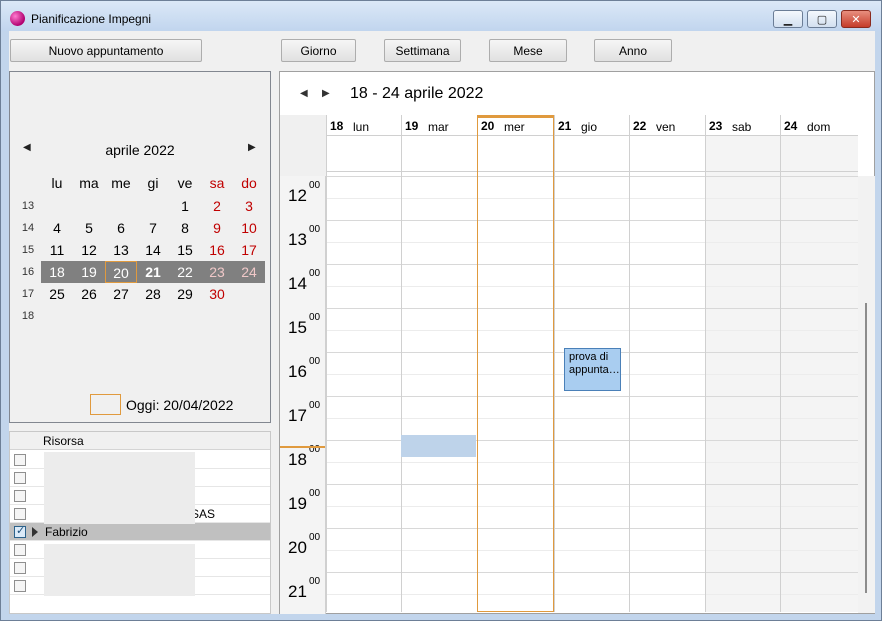 The width and height of the screenshot is (882, 621). I want to click on time-gutter: 12 00 13 00 14 00 15 00 16 00 17 00 18 00 19 00 20 00 21 00, so click(303, 395).